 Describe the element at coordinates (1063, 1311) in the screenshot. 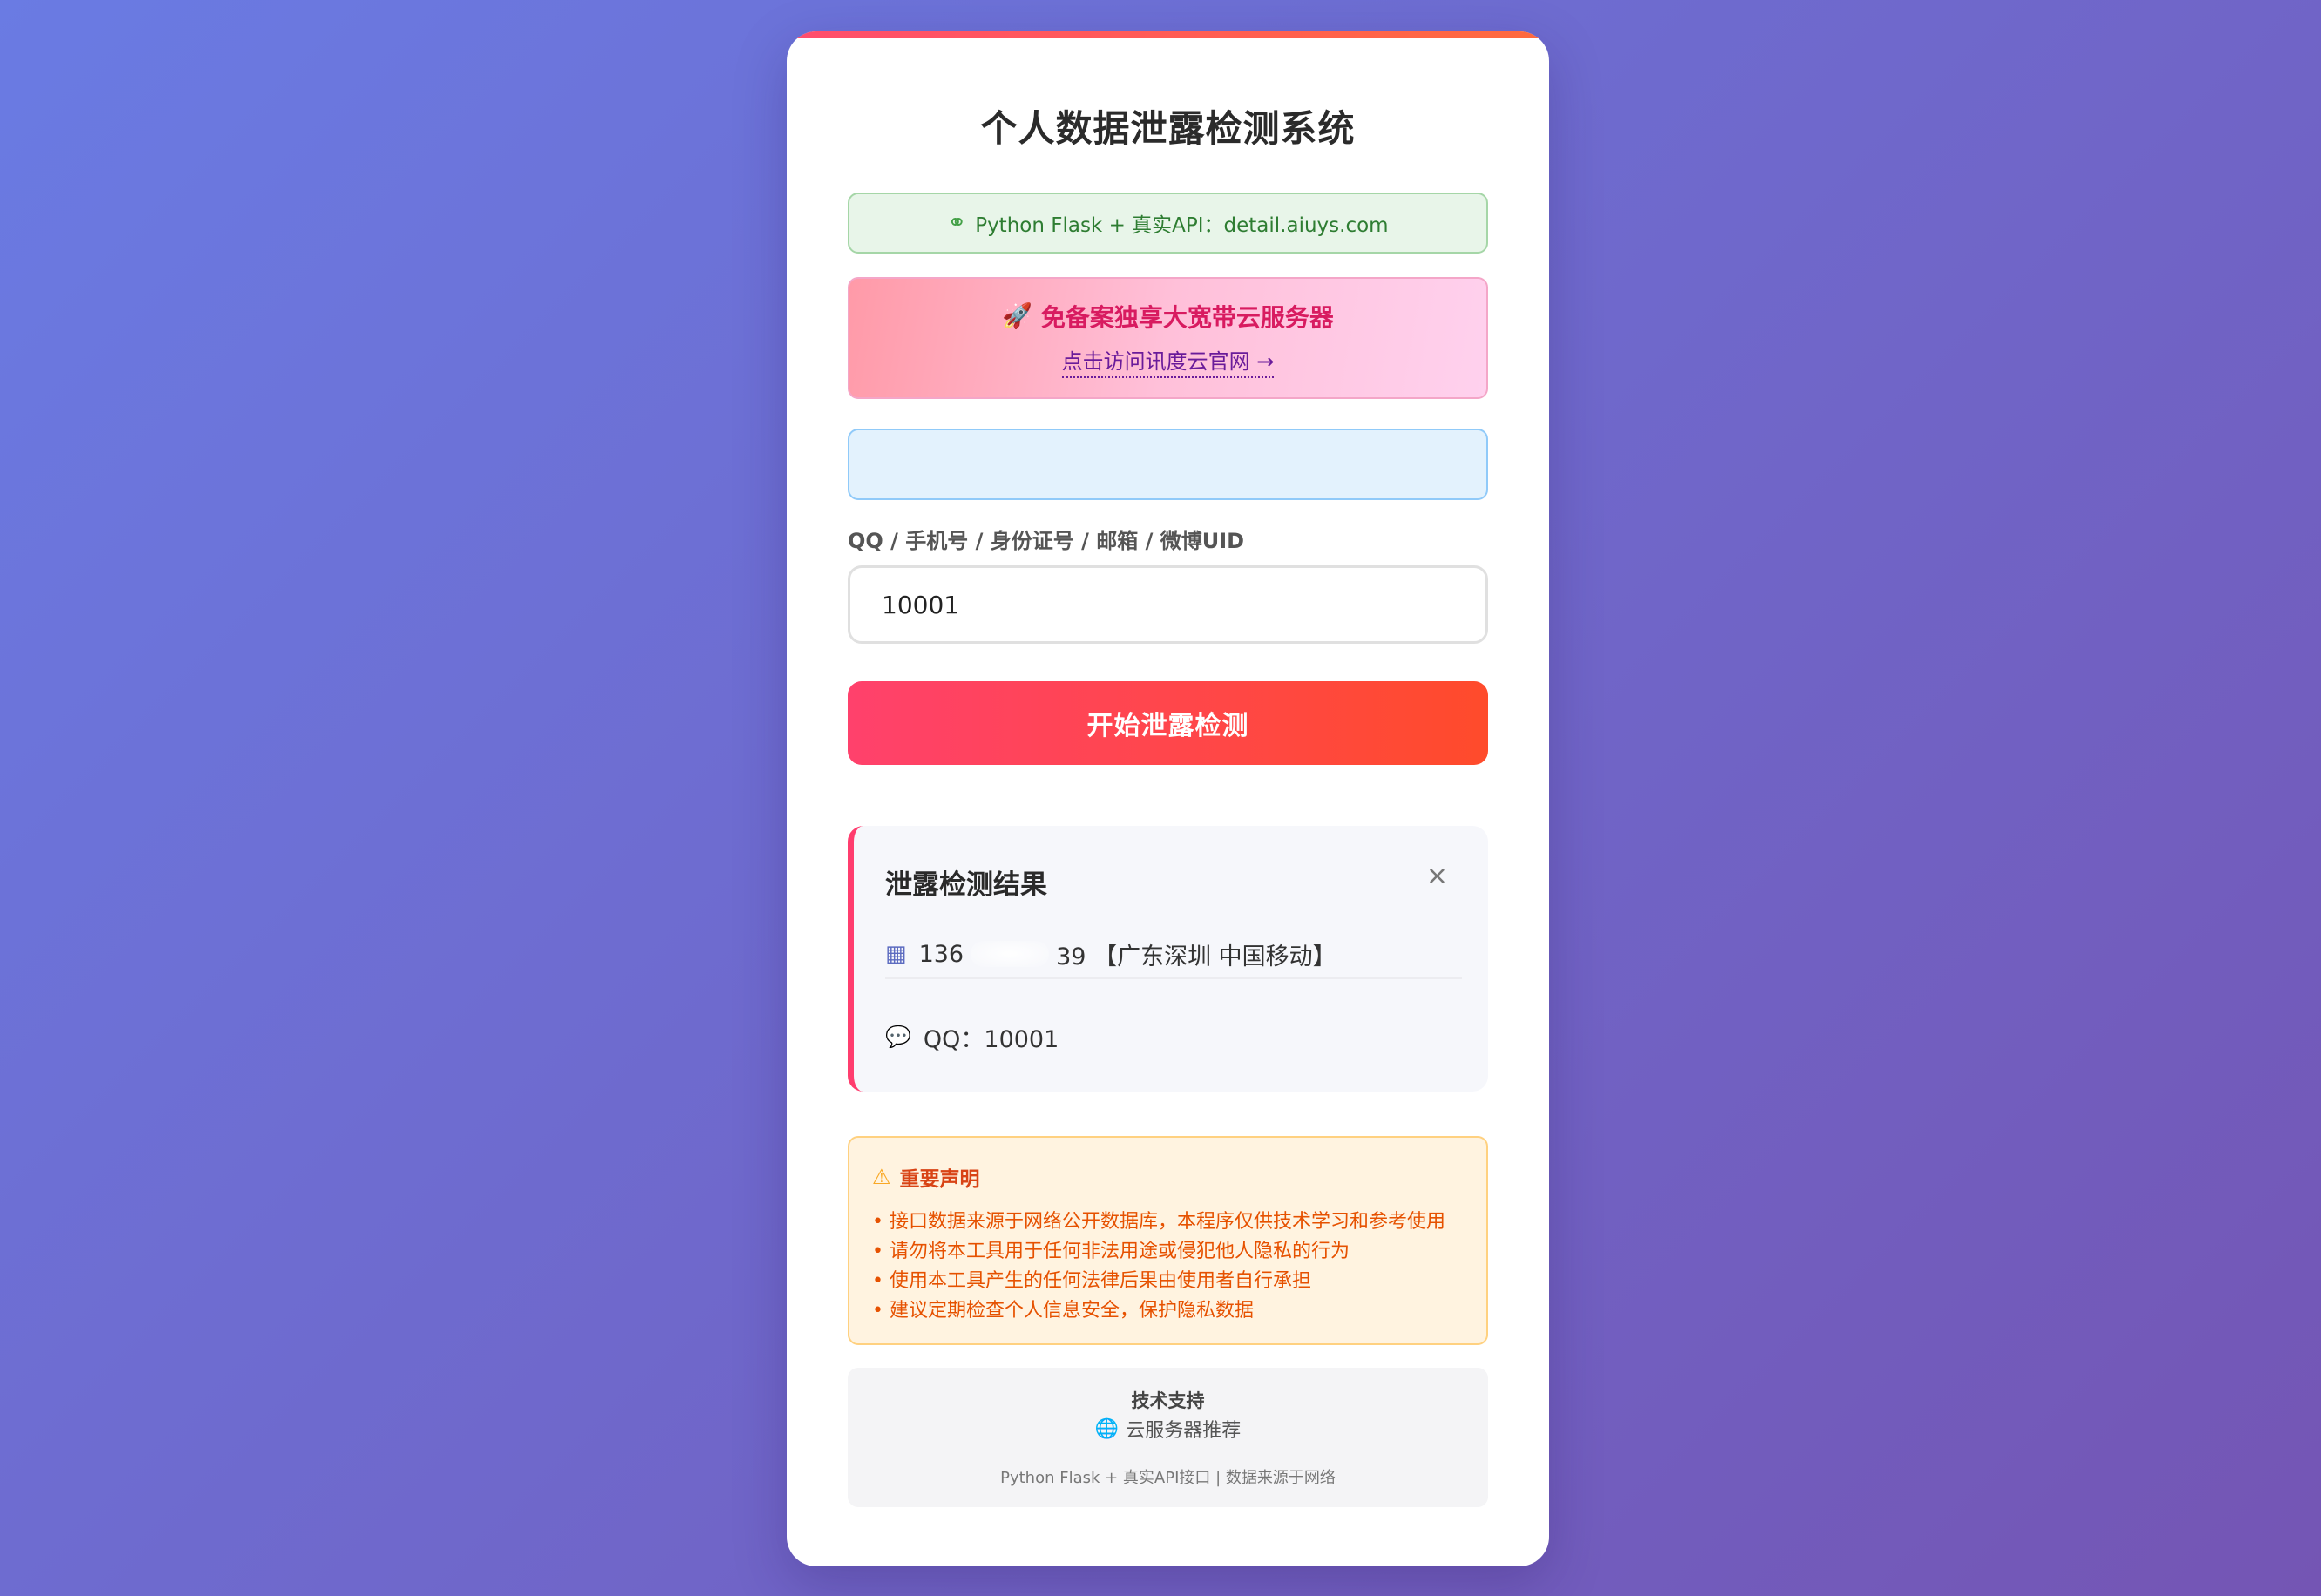

I see `notice-item: • 建议定期检查个人信息安全，保护隐私数据` at that location.